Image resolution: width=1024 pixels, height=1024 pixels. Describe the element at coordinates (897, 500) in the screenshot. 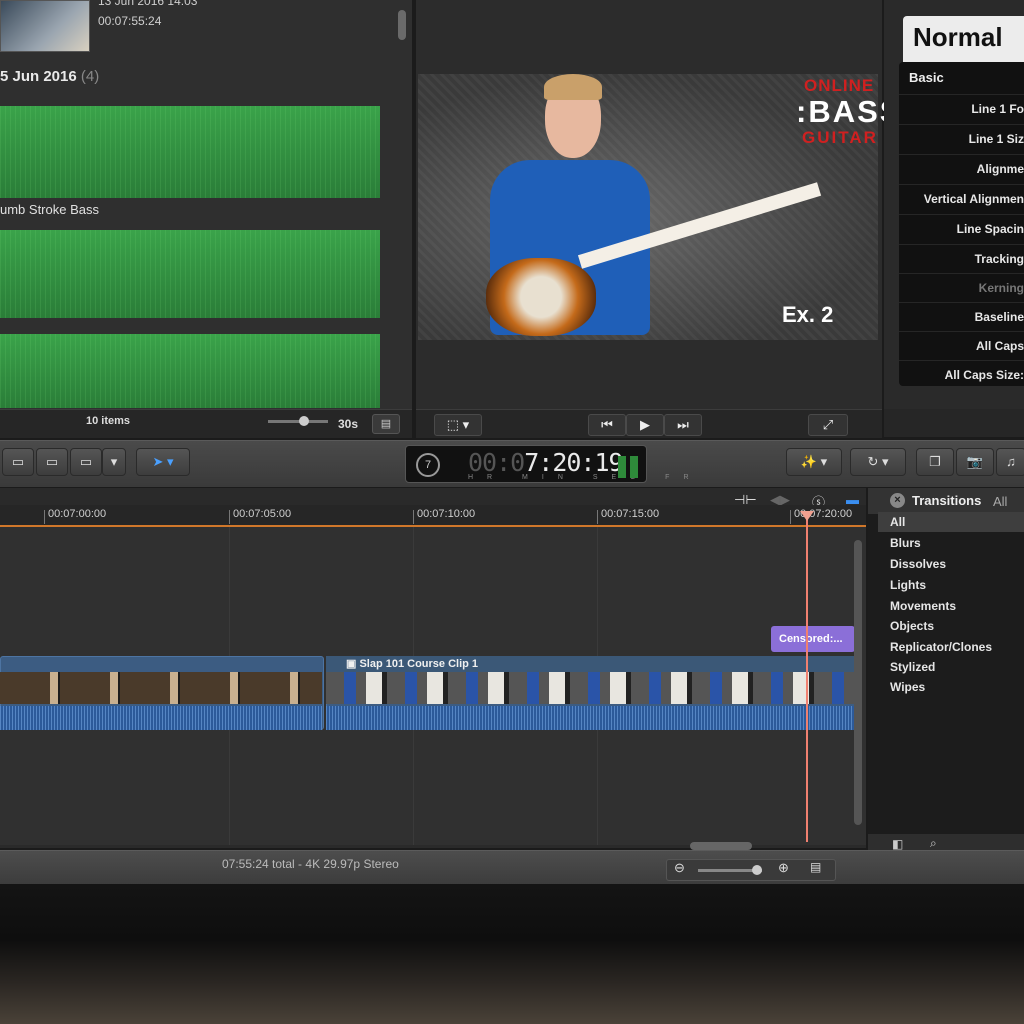

I see `close-icon: ×` at that location.